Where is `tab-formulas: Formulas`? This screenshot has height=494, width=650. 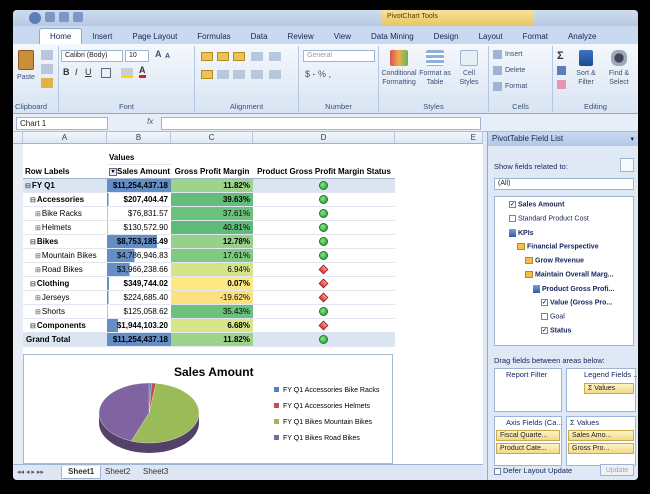
tab-formulas: Formulas is located at coordinates (213, 36).